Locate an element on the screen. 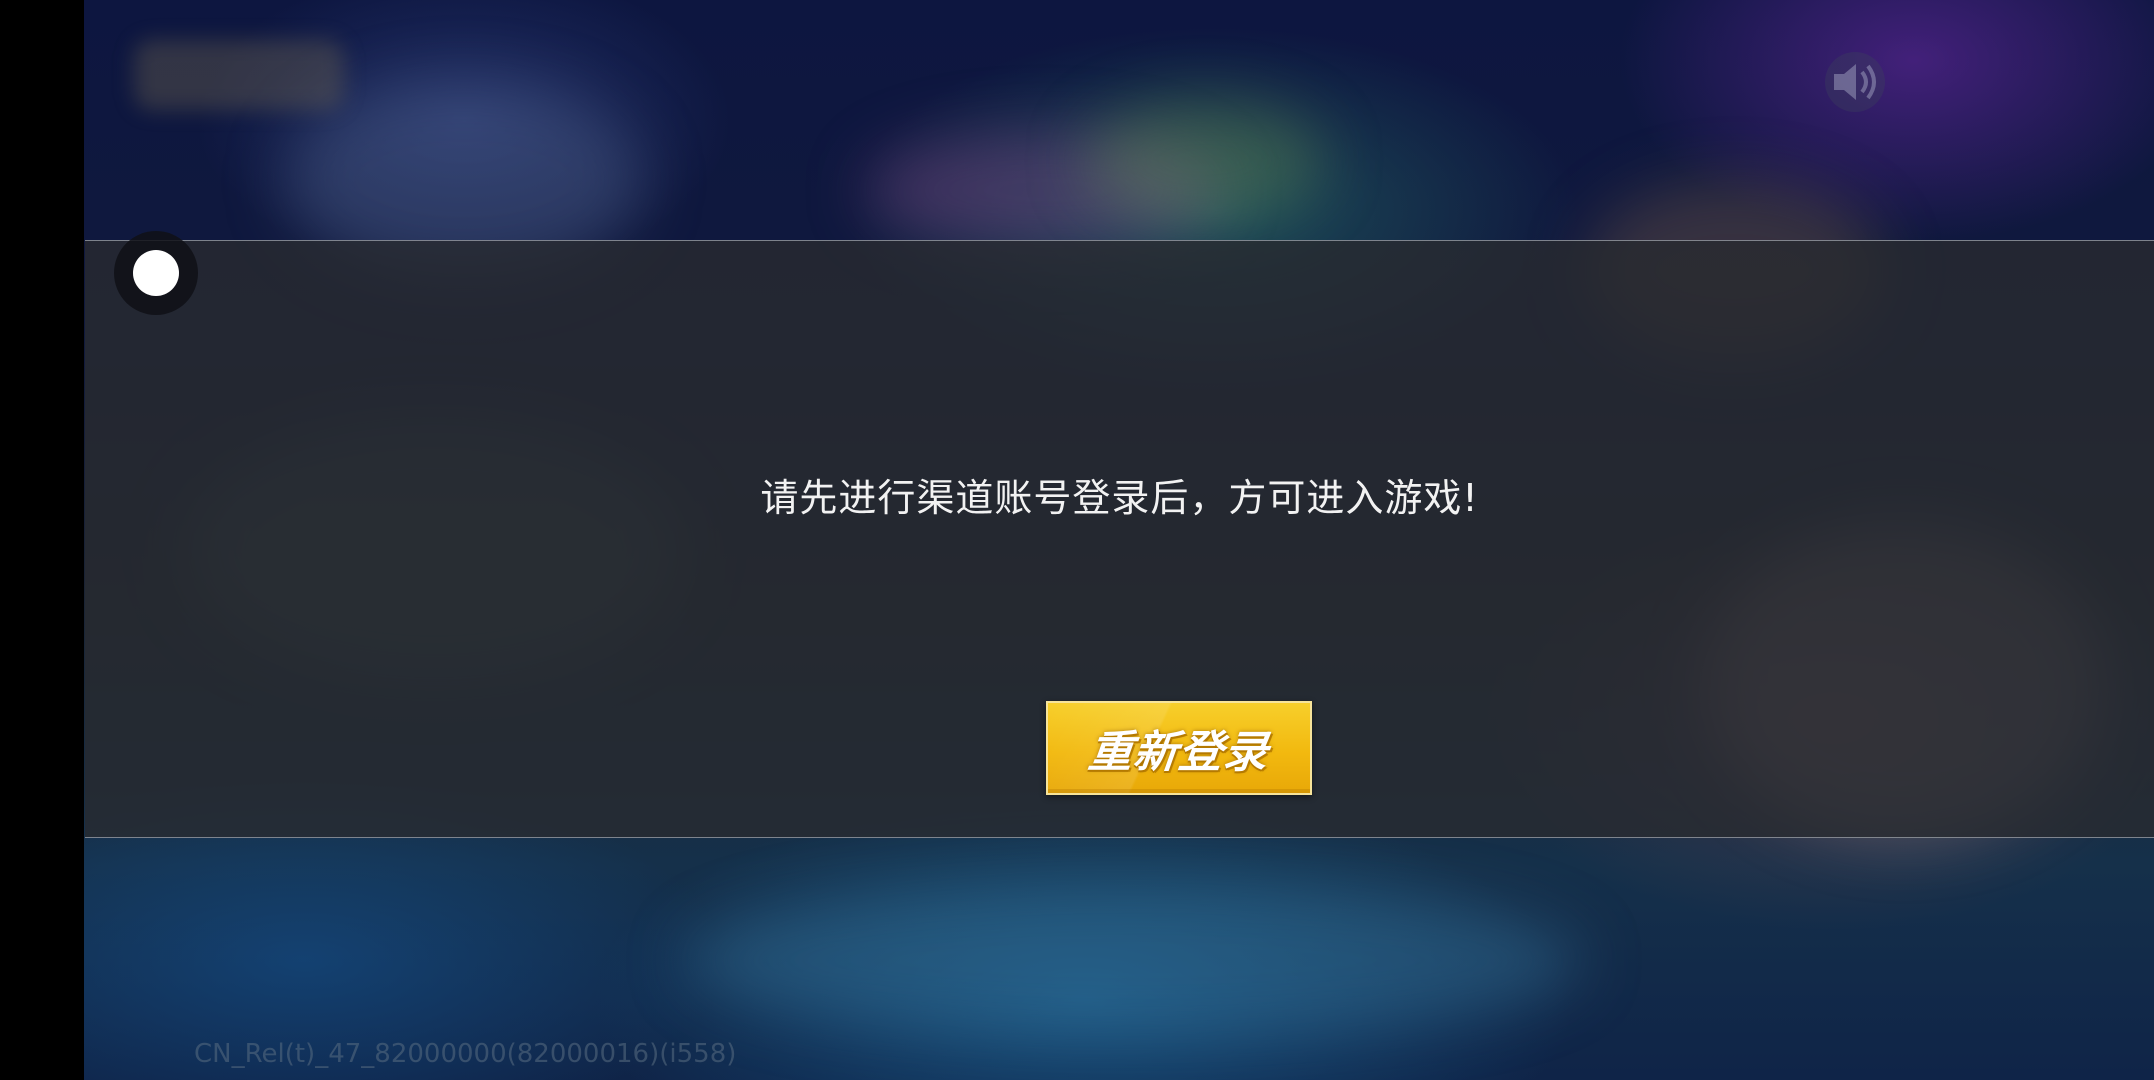 This screenshot has width=2154, height=1080. floating-dot is located at coordinates (156, 273).